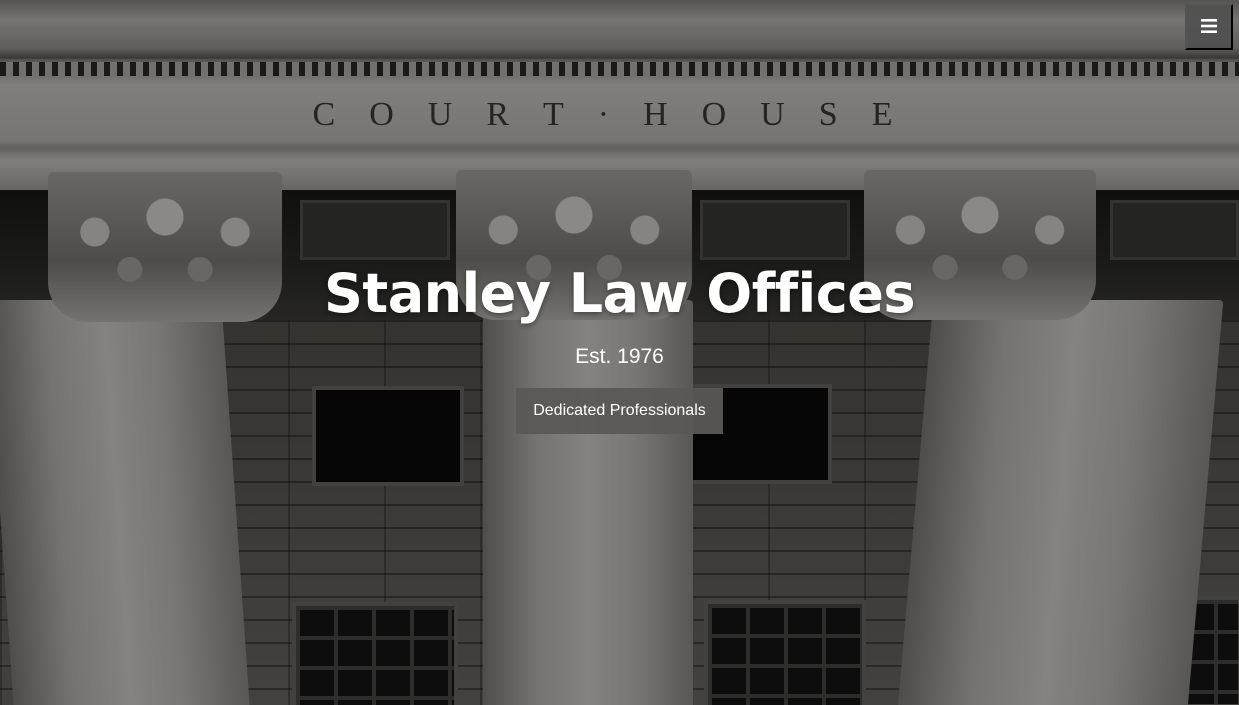 Image resolution: width=1239 pixels, height=705 pixels. I want to click on hamburger-menu-icon, so click(1209, 27).